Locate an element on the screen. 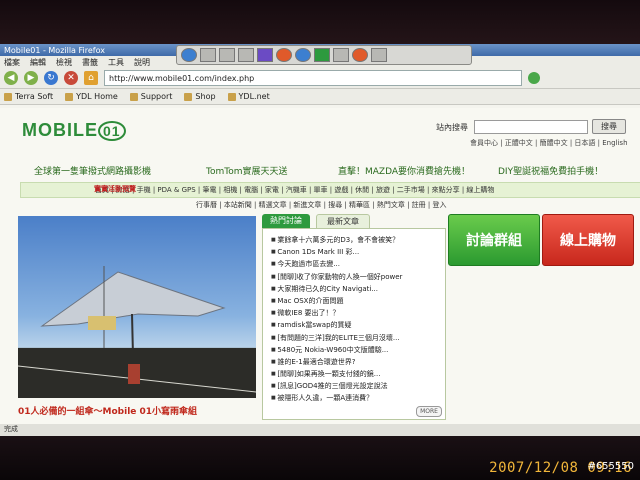 Image resolution: width=640 pixels, height=480 pixels. photo-caption: 01人必備的一組傘～Mobile 01小寫雨傘組 is located at coordinates (107, 410).